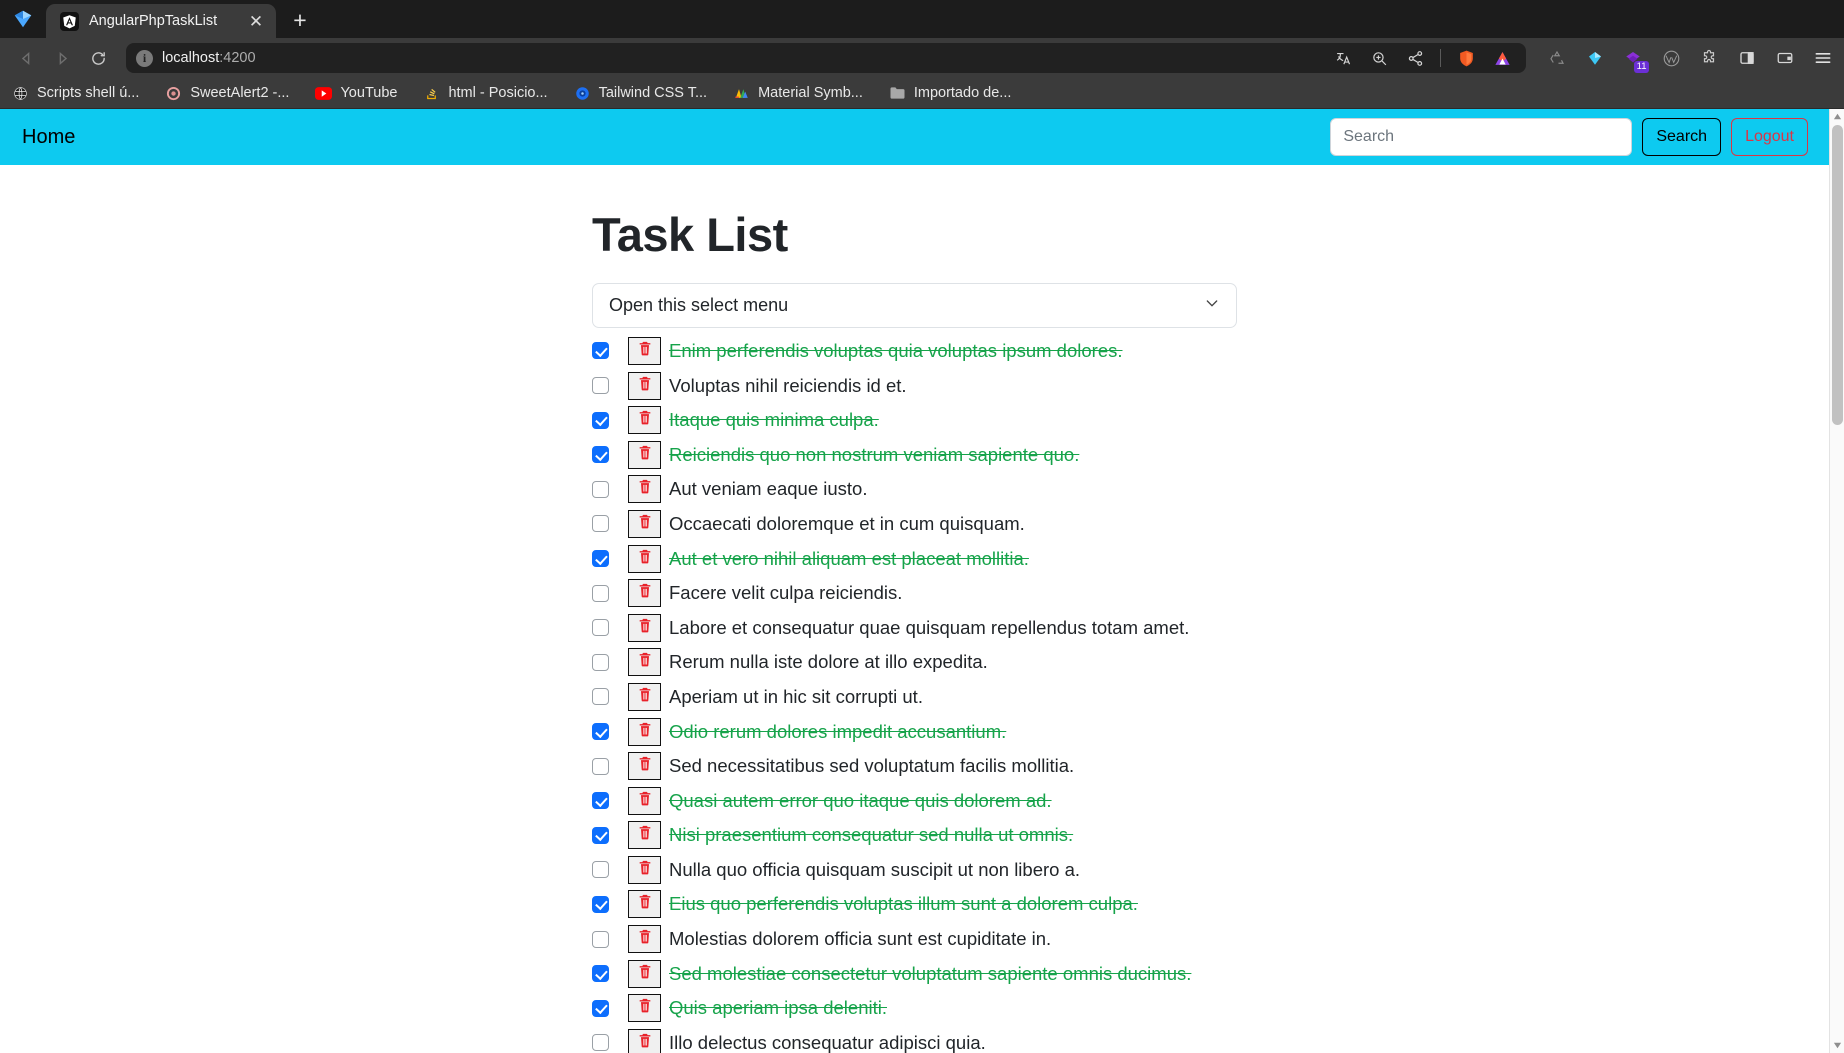 Image resolution: width=1844 pixels, height=1053 pixels. Describe the element at coordinates (431, 93) in the screenshot. I see `stackoverflow-icon` at that location.